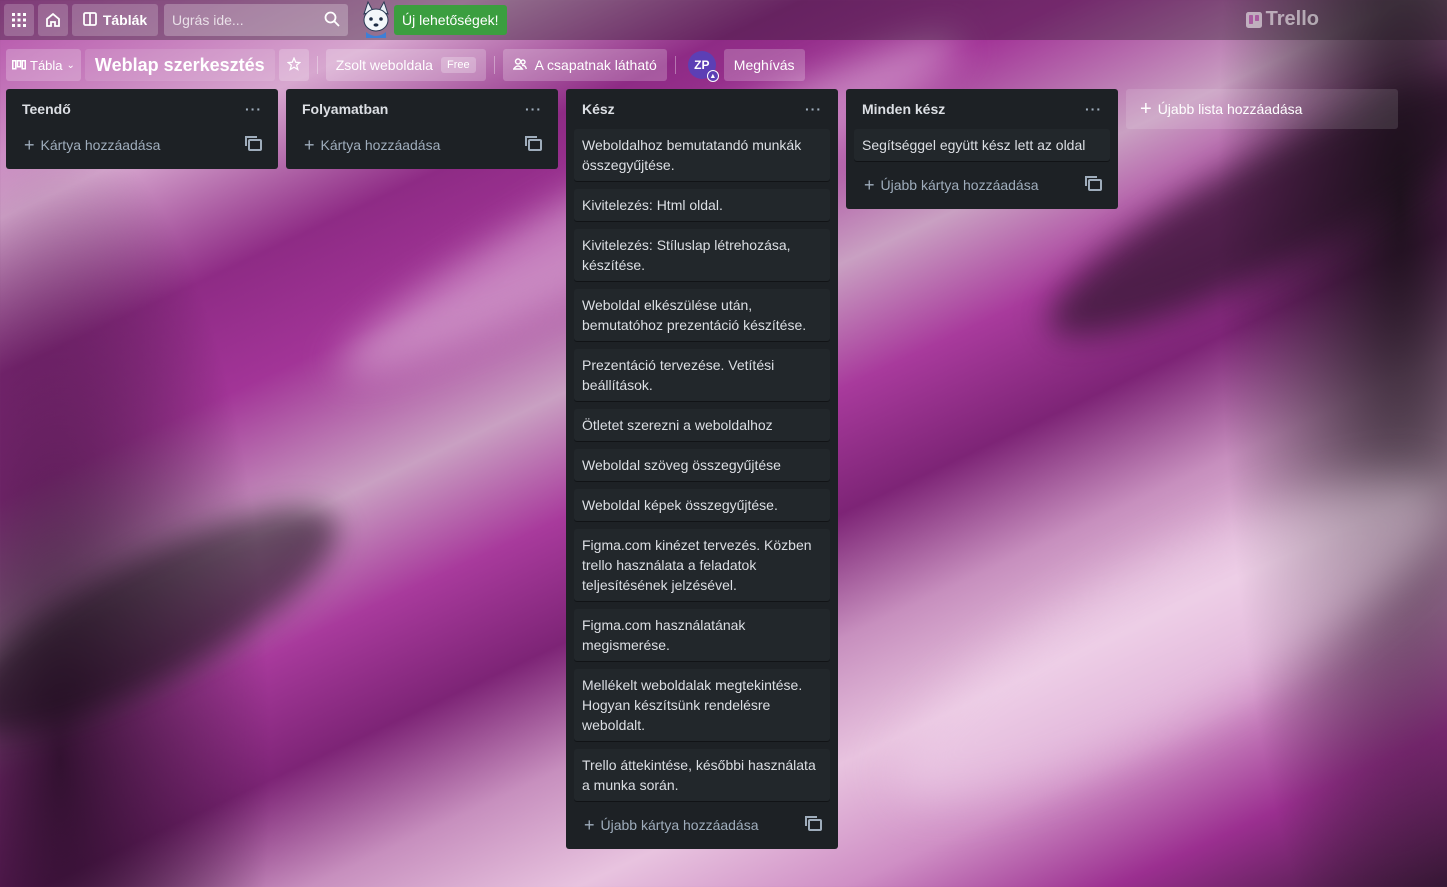 This screenshot has height=887, width=1447. What do you see at coordinates (982, 109) in the screenshot?
I see `list-header: Minden kész ···` at bounding box center [982, 109].